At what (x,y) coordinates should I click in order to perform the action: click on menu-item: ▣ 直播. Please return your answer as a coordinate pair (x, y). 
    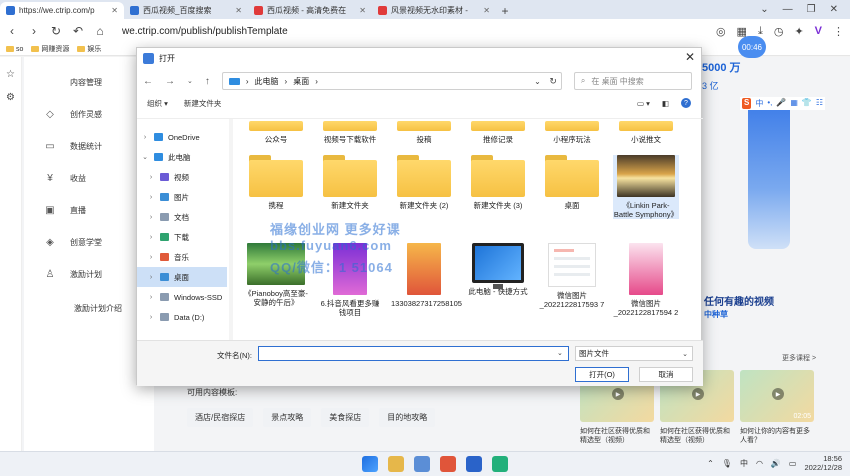
    Looking at the image, I should click on (65, 210).